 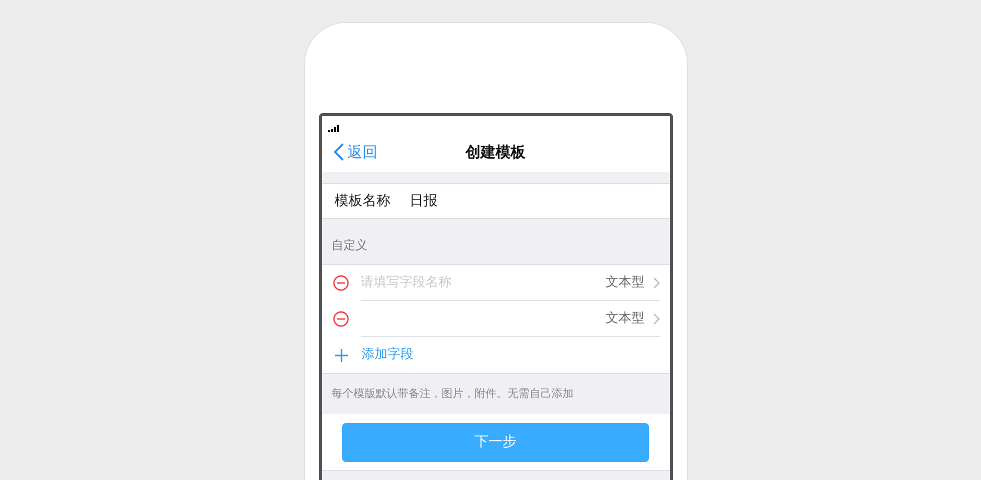 What do you see at coordinates (341, 355) in the screenshot?
I see `plus-icon` at bounding box center [341, 355].